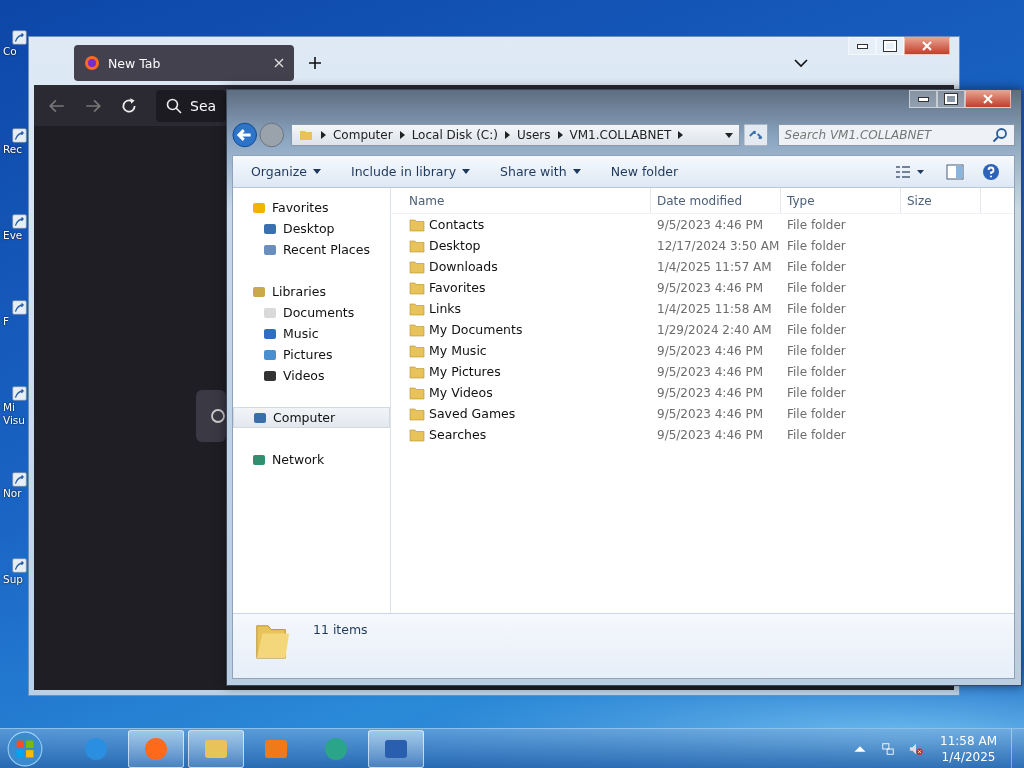  Describe the element at coordinates (92, 63) in the screenshot. I see `browser-logo-icon` at that location.